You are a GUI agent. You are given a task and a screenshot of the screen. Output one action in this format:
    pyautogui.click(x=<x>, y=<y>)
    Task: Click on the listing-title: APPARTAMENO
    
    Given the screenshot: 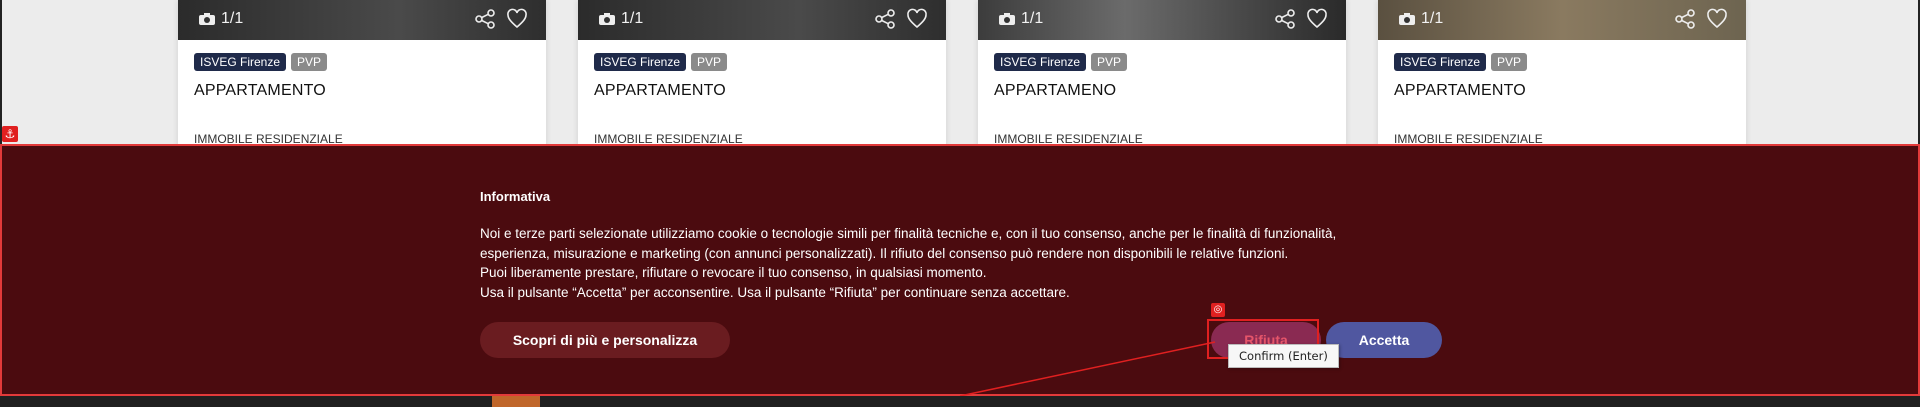 What is the action you would take?
    pyautogui.click(x=1055, y=91)
    